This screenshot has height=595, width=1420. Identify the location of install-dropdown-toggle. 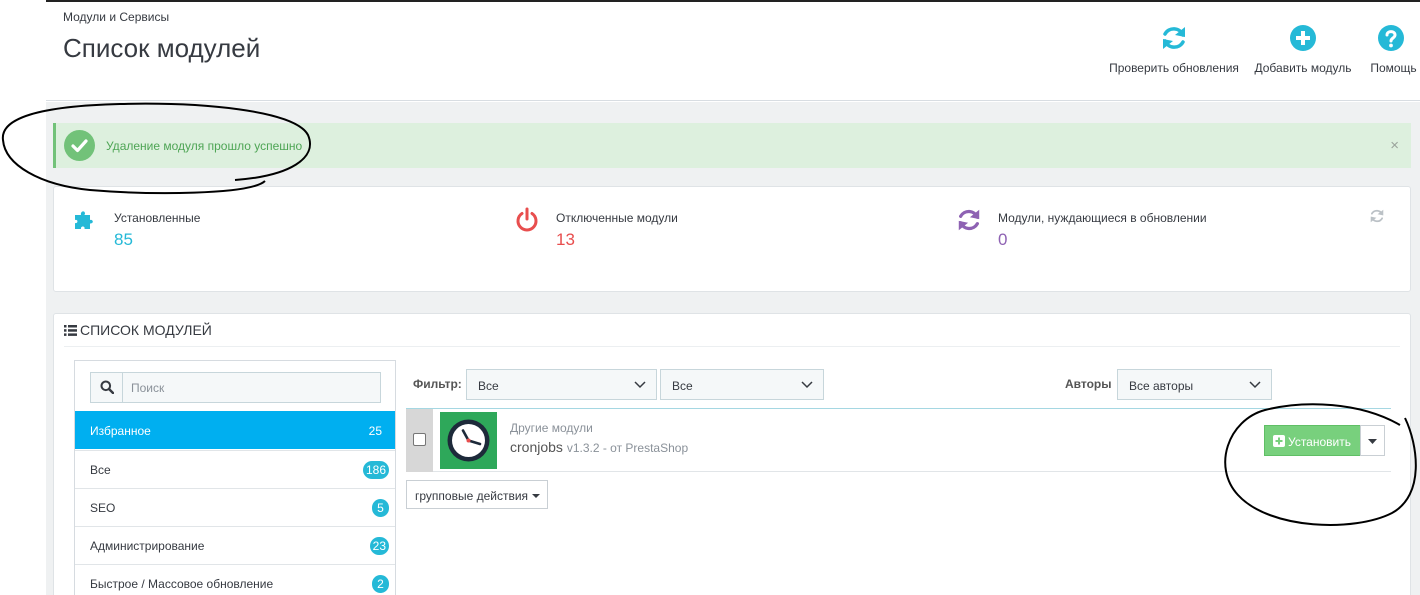
(1372, 440).